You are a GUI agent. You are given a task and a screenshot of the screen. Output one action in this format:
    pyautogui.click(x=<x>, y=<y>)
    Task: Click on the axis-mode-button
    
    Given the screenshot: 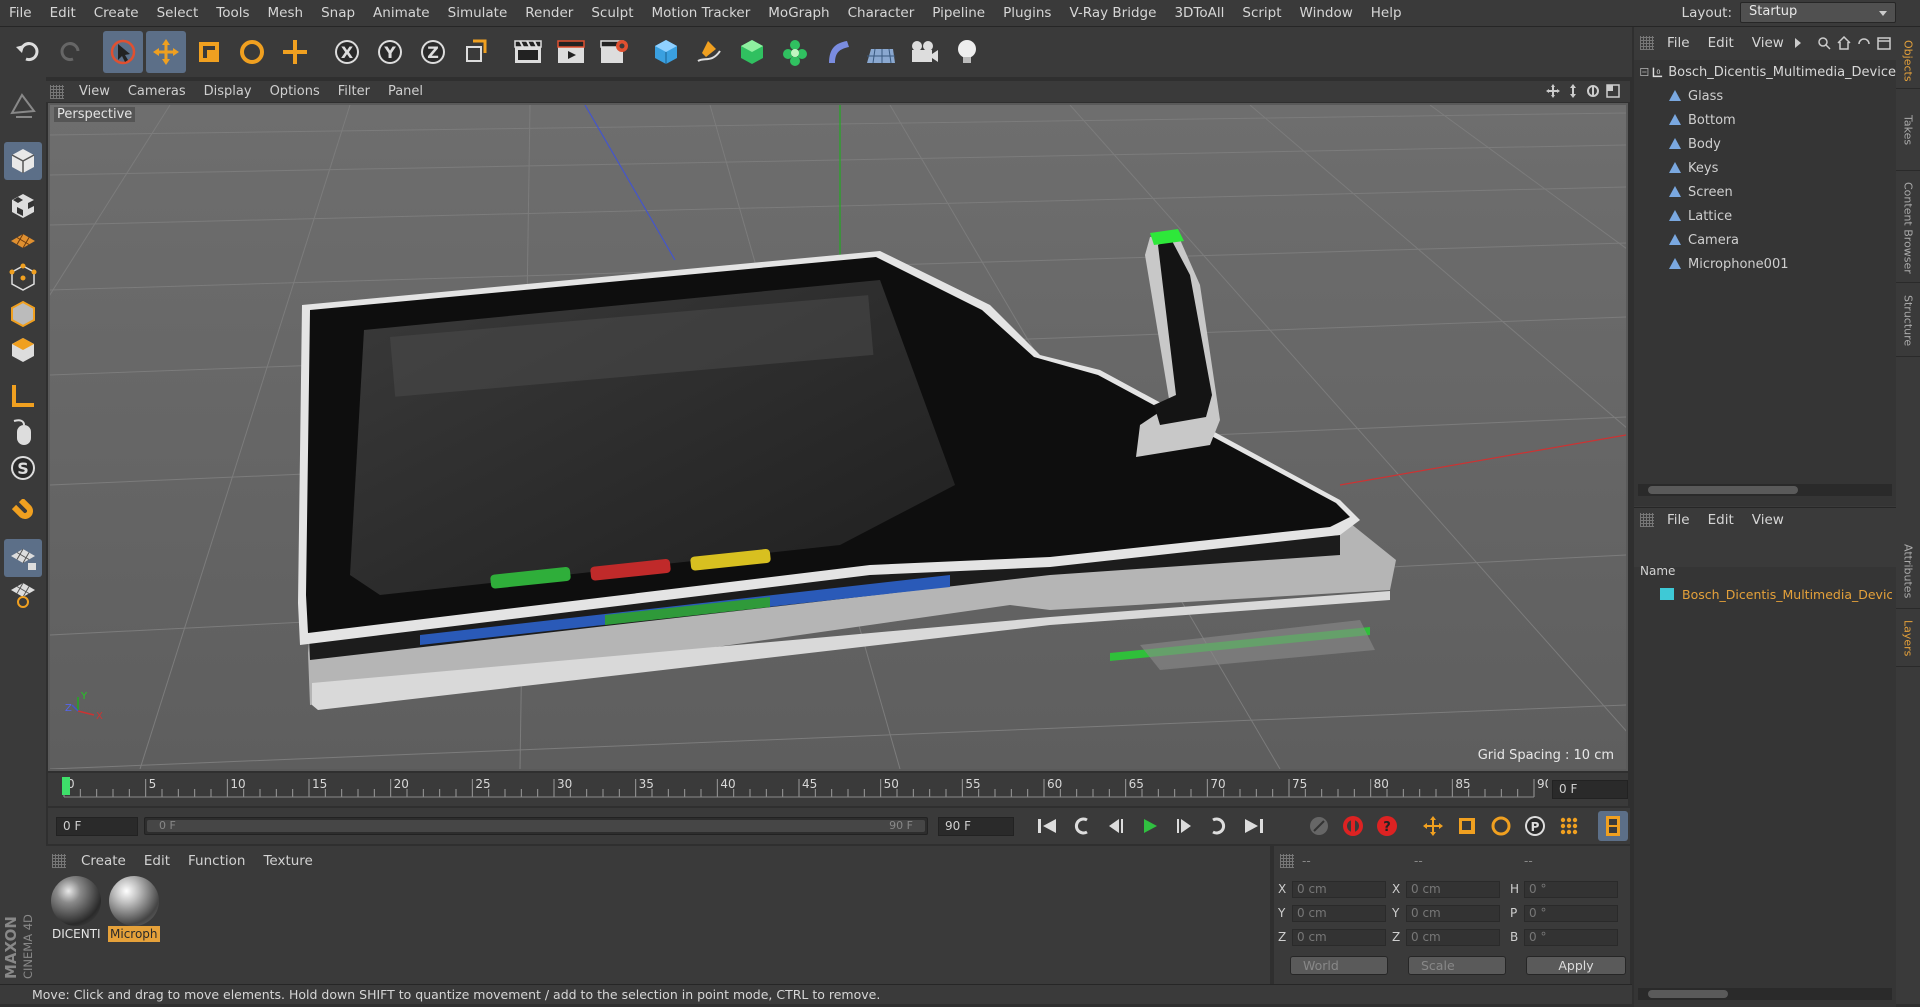 What is the action you would take?
    pyautogui.click(x=23, y=396)
    